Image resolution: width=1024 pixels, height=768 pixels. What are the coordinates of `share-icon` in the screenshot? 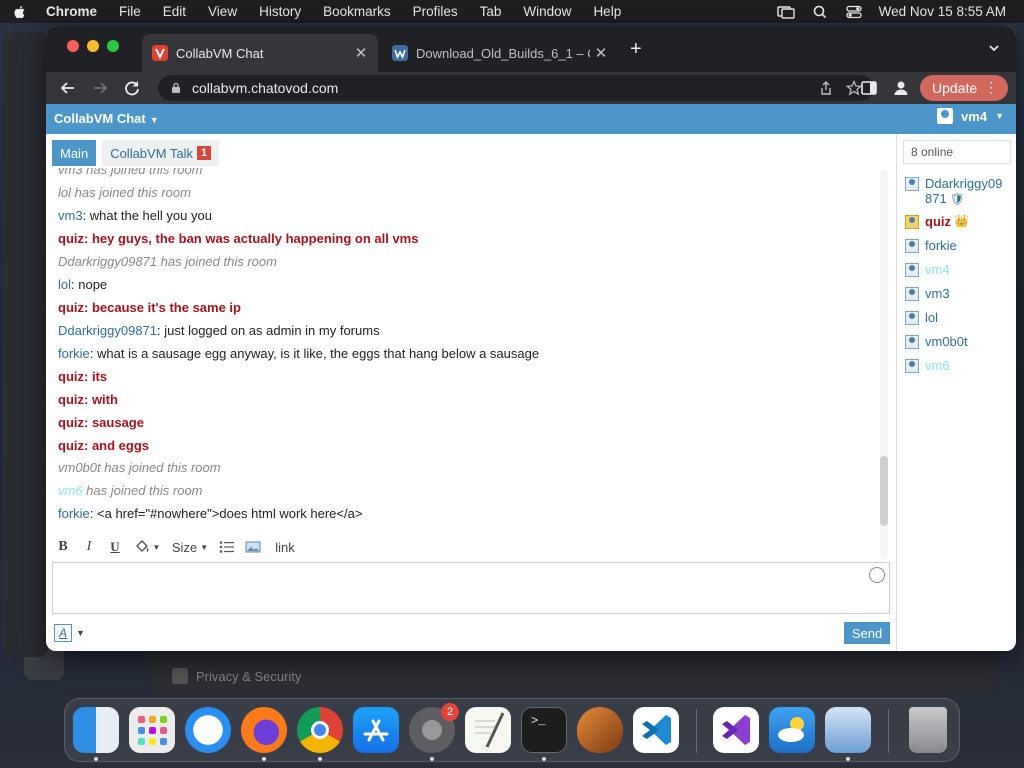 It's located at (826, 88).